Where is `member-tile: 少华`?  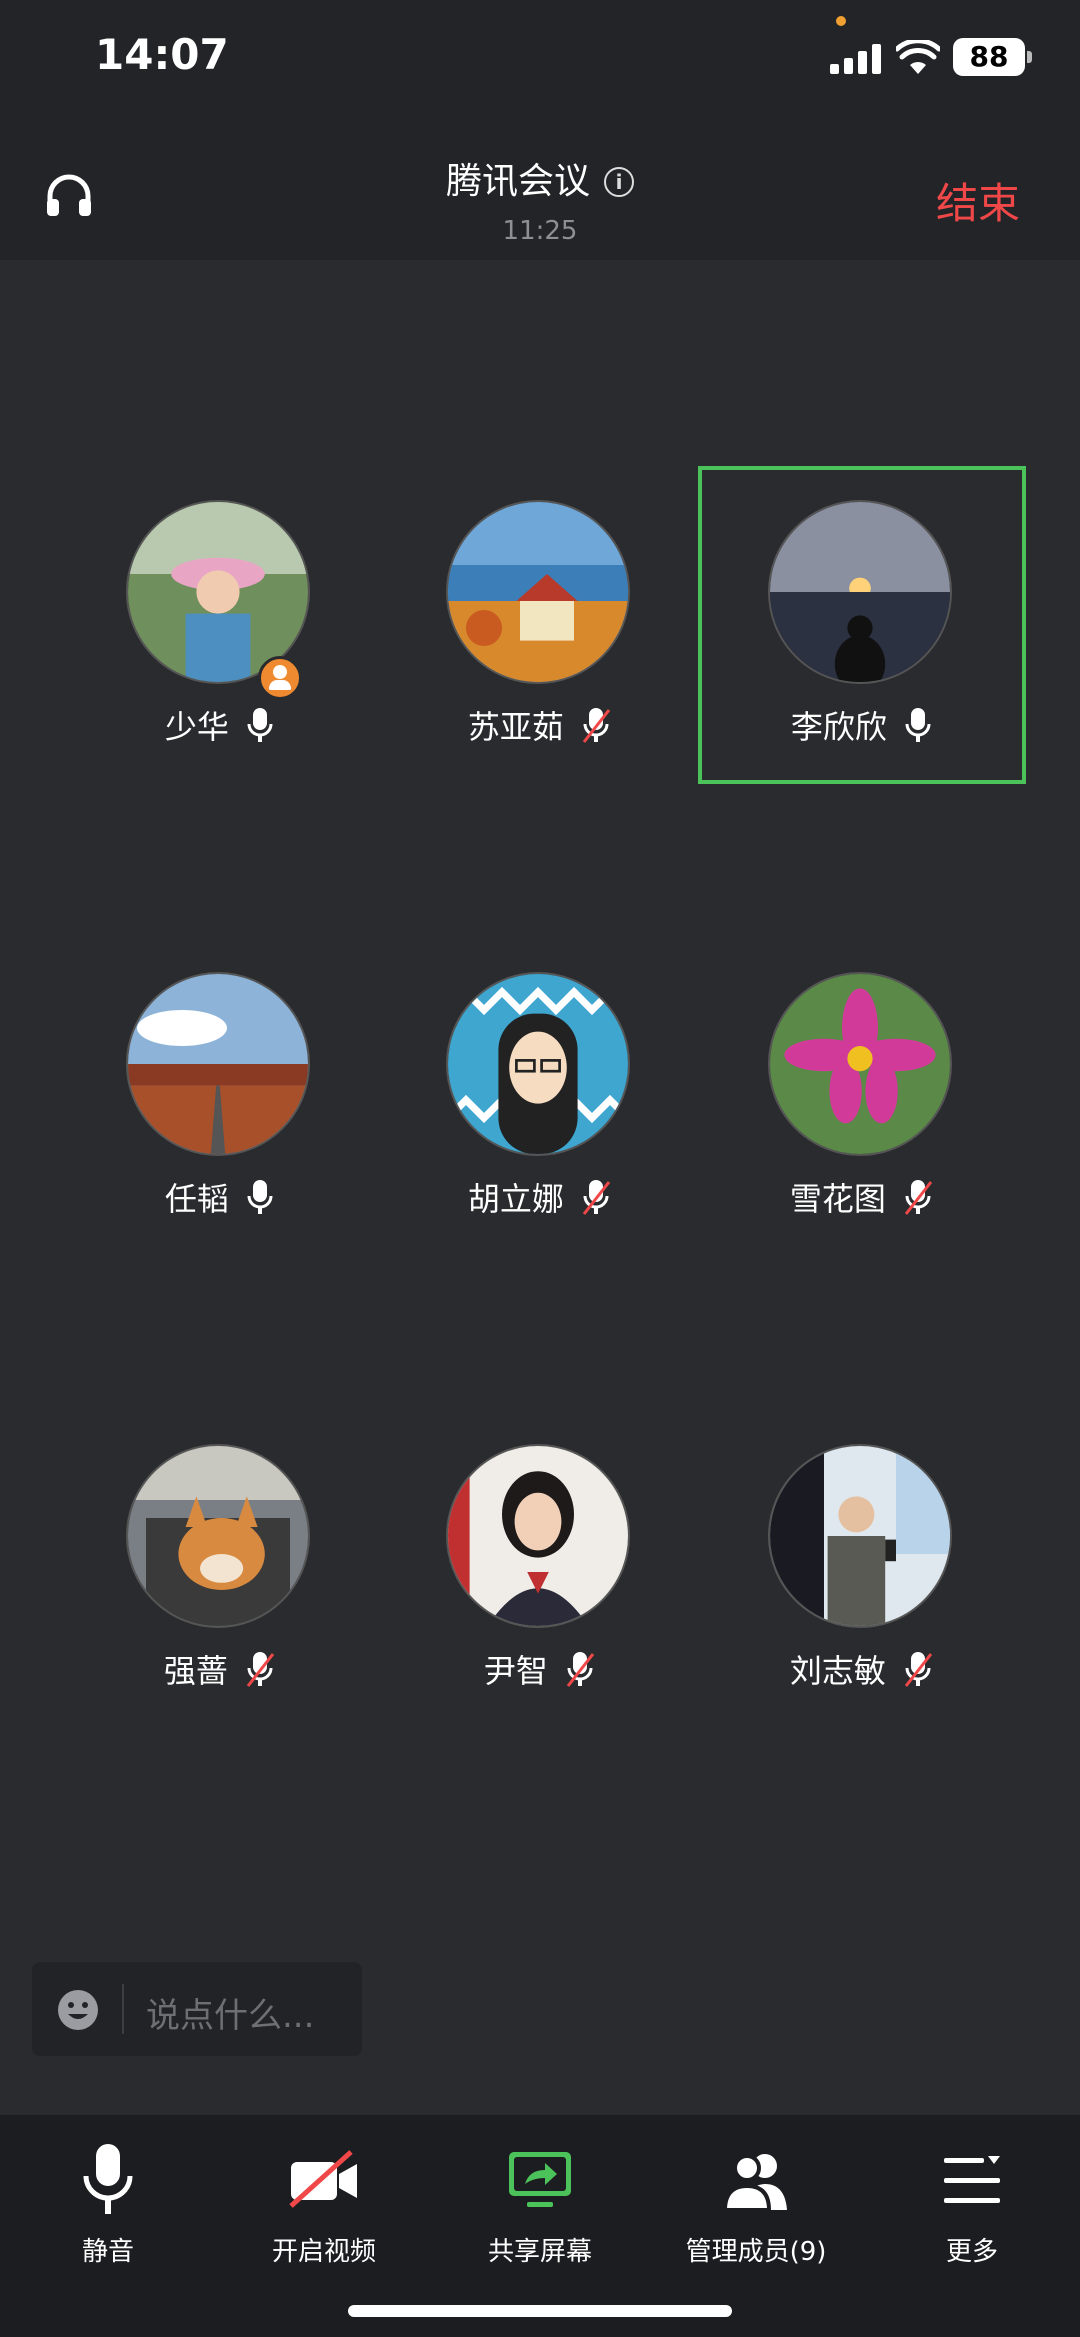
member-tile: 少华 is located at coordinates (220, 625).